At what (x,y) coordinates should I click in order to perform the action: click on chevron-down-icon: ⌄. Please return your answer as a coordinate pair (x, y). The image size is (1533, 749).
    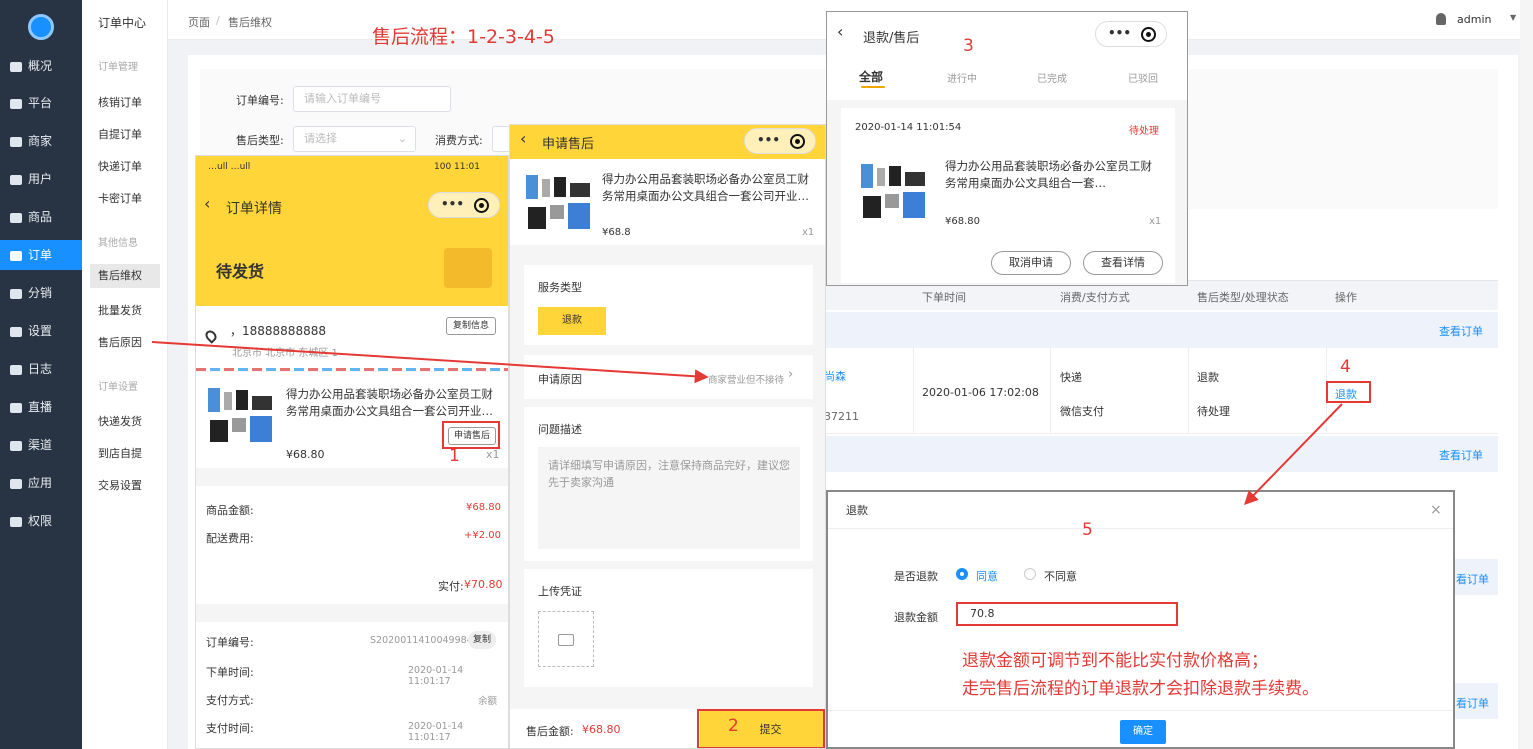
    Looking at the image, I should click on (402, 138).